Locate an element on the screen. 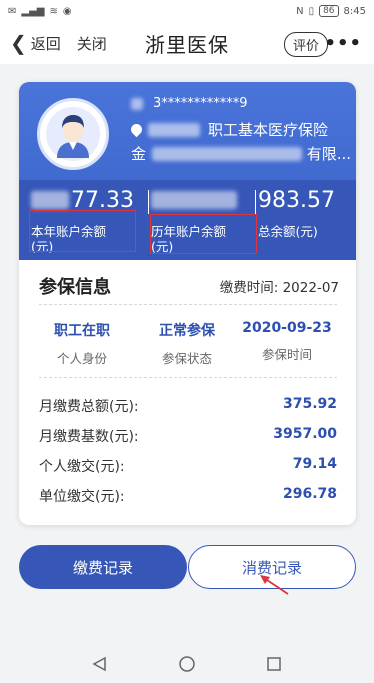  system-back-icon is located at coordinates (100, 664).